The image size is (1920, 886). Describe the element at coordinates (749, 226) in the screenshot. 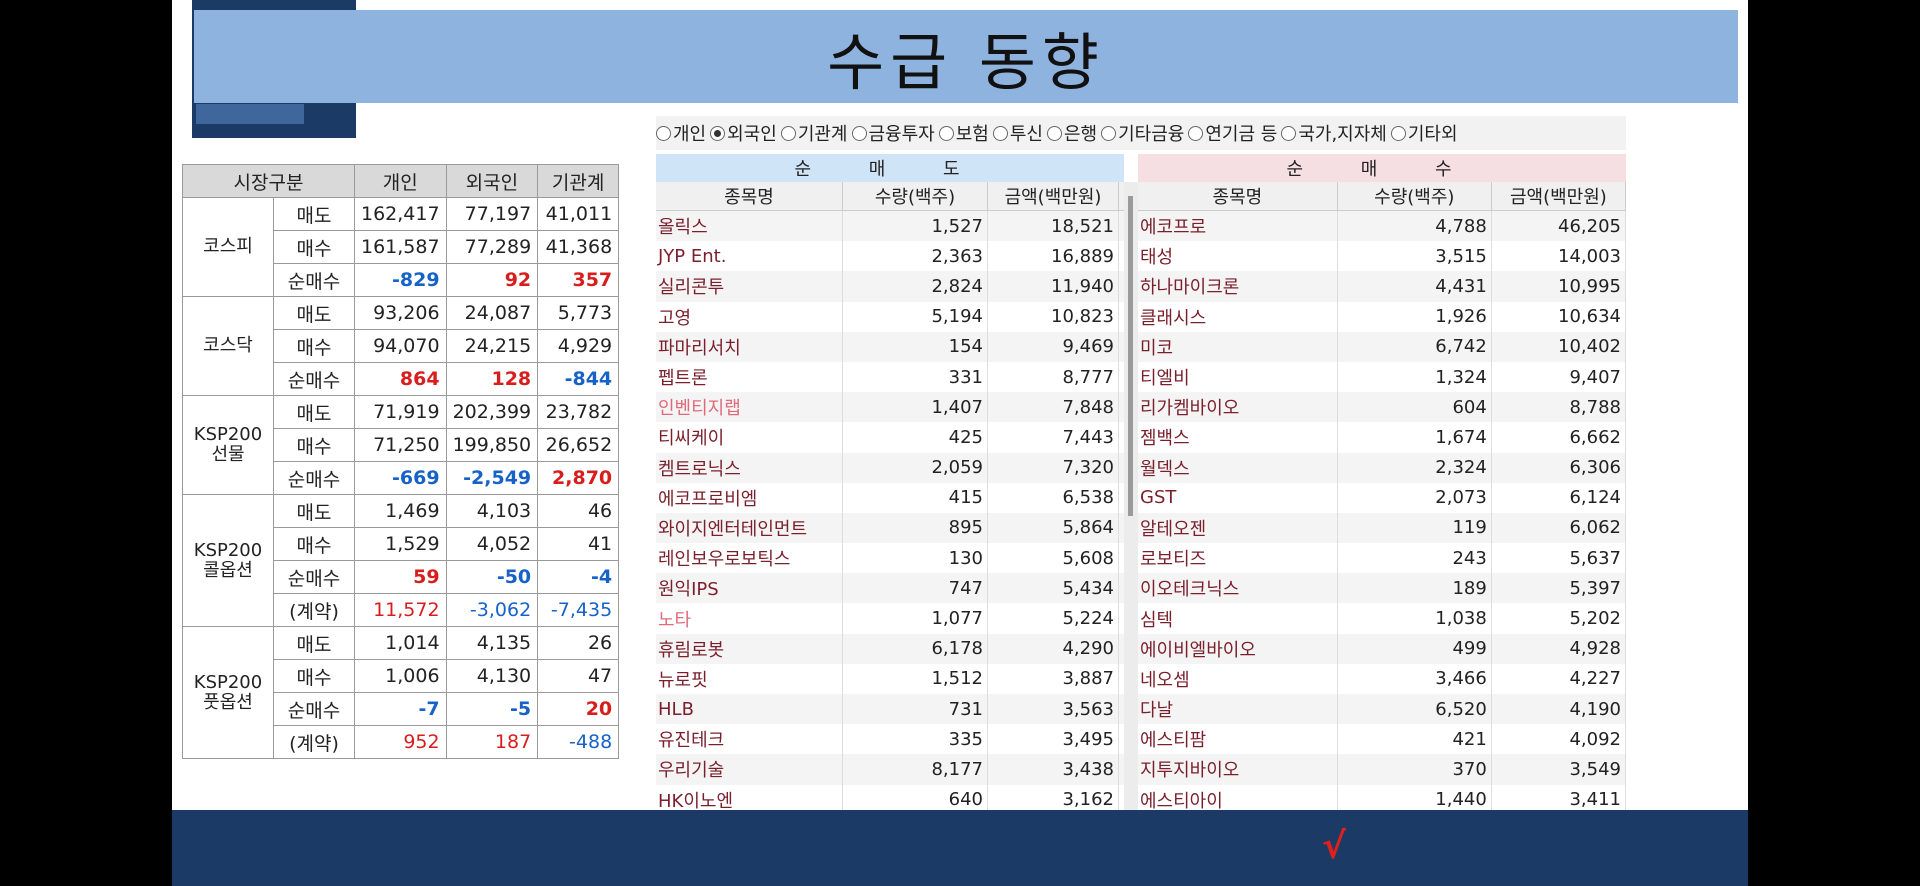

I see `stock-name: 올릭스` at that location.